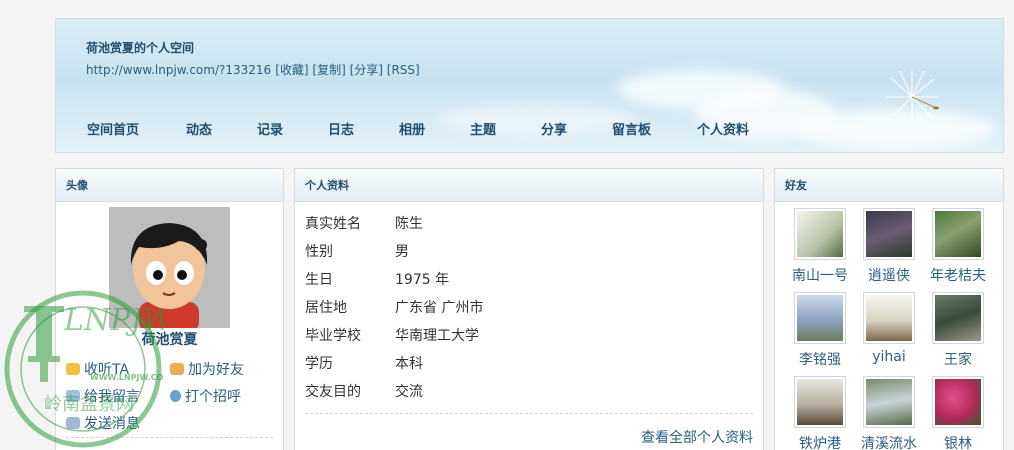  I want to click on friend-name: yihai, so click(889, 357).